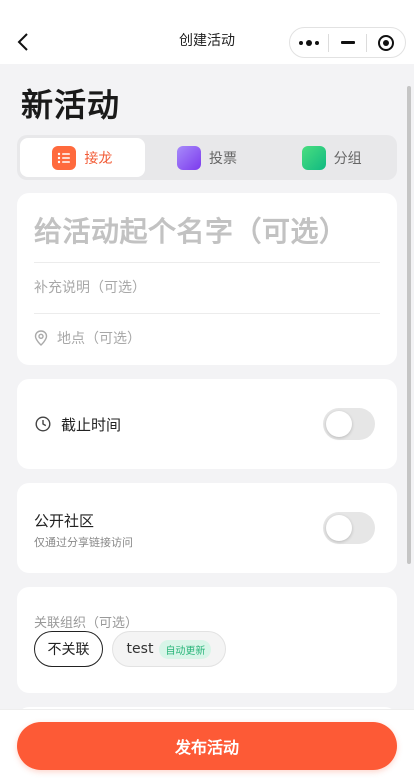  I want to click on tab-label: 分组, so click(347, 158).